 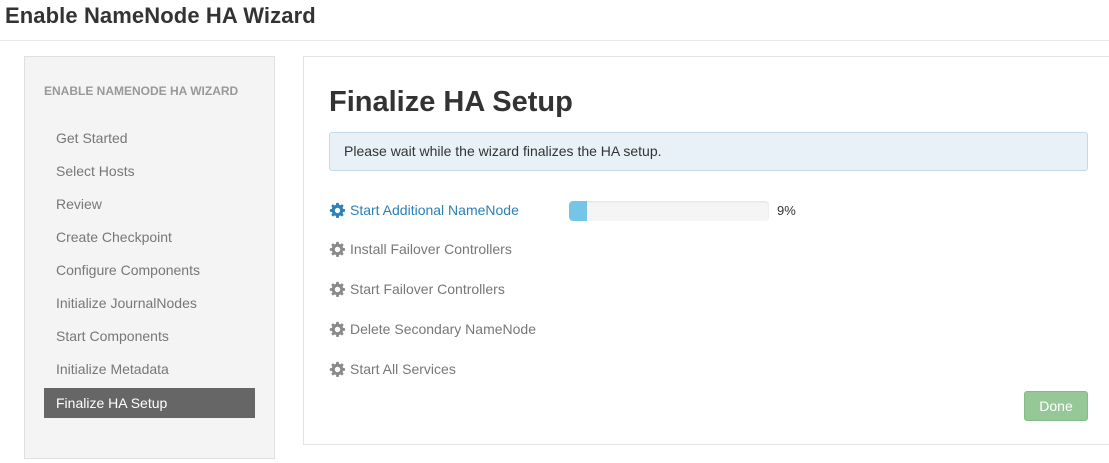 I want to click on sidebar-item-start-components: Start Components, so click(x=149, y=336).